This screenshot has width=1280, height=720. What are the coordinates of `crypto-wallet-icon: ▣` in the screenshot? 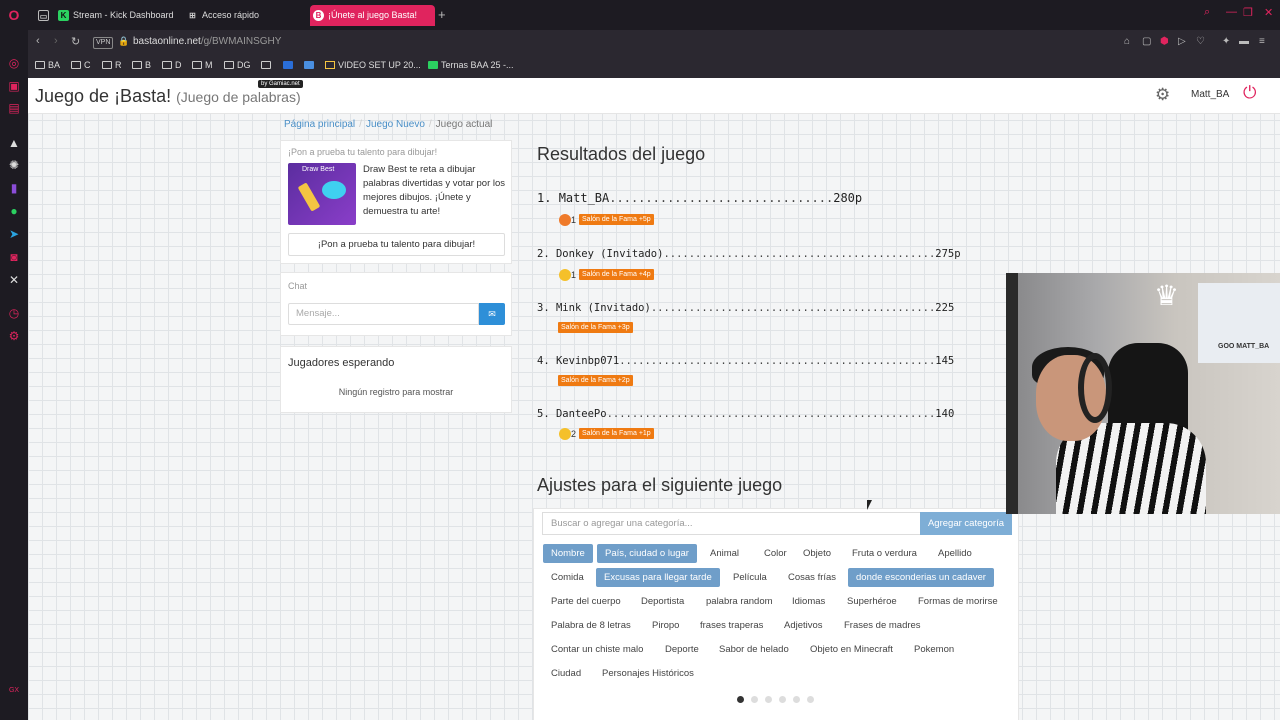 It's located at (14, 86).